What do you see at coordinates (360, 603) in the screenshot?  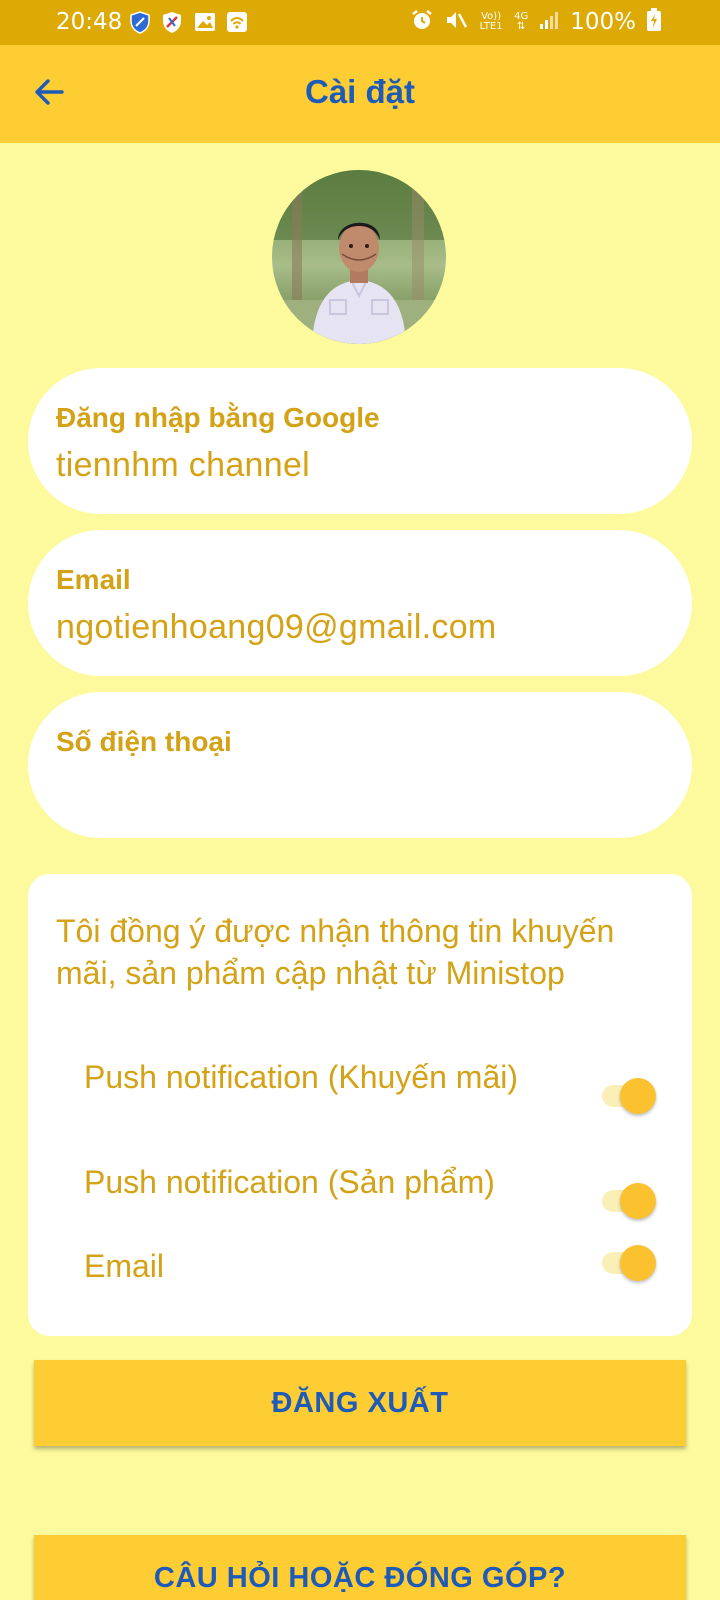 I see `email-field: Email ngotienhoang09@gmail.com` at bounding box center [360, 603].